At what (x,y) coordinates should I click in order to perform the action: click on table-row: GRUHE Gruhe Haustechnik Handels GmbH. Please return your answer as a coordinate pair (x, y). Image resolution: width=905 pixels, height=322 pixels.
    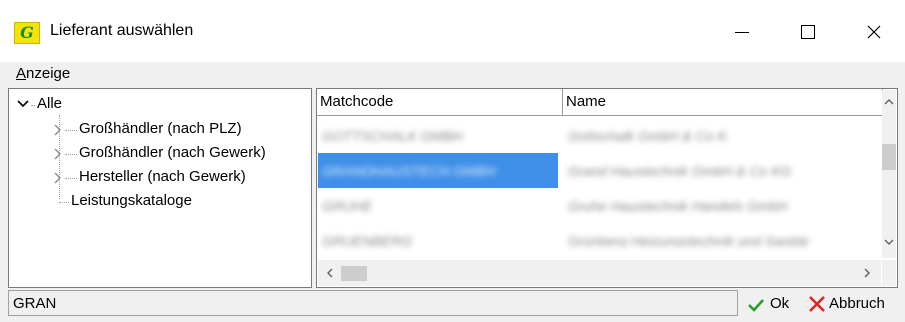
    Looking at the image, I should click on (601, 205).